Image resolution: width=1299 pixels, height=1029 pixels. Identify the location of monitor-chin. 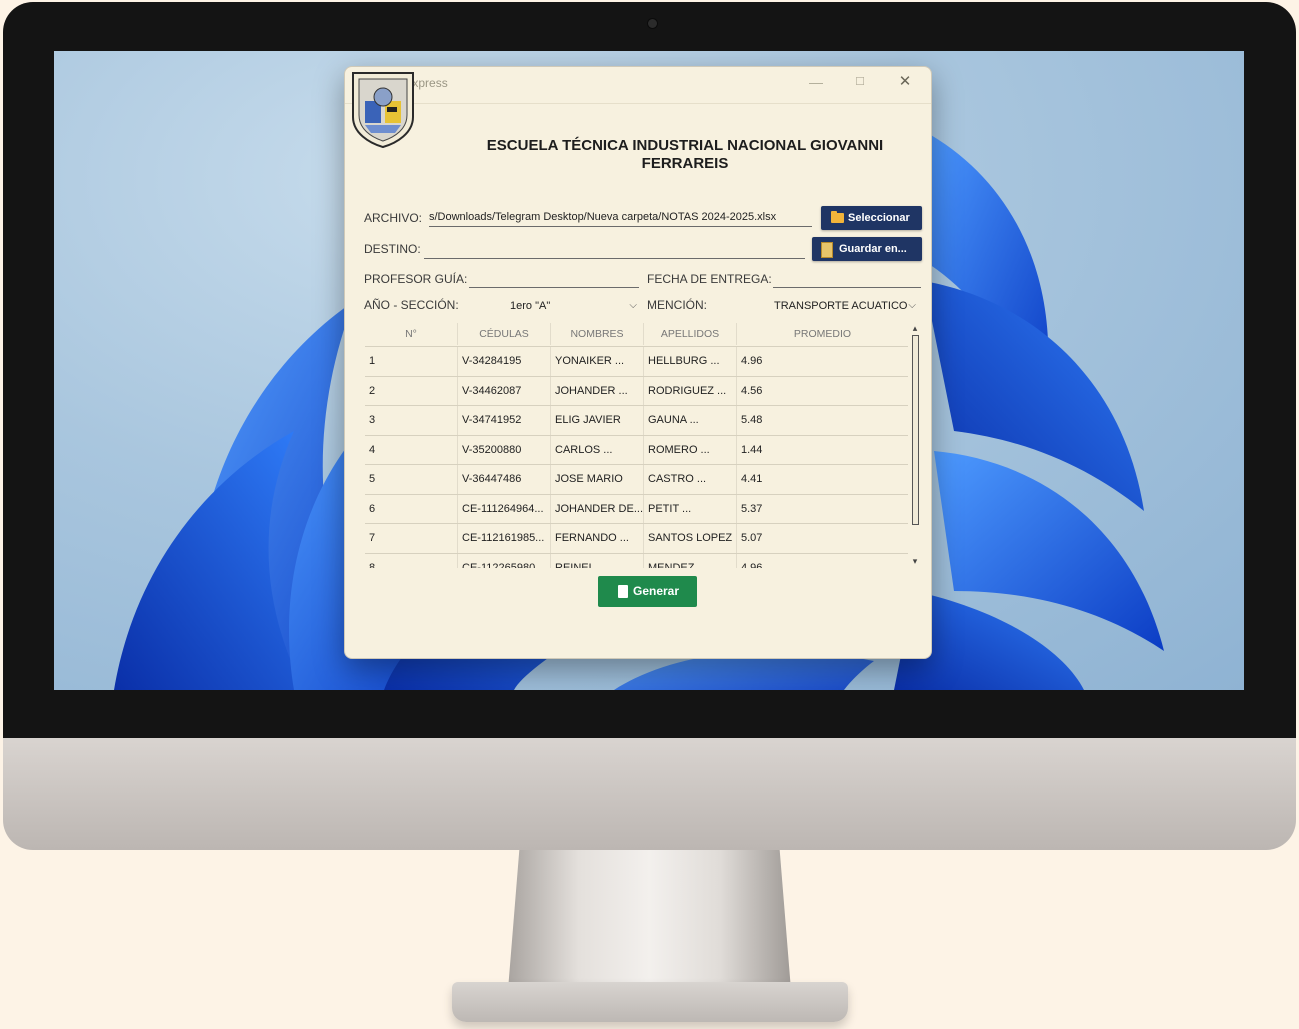
(649, 794).